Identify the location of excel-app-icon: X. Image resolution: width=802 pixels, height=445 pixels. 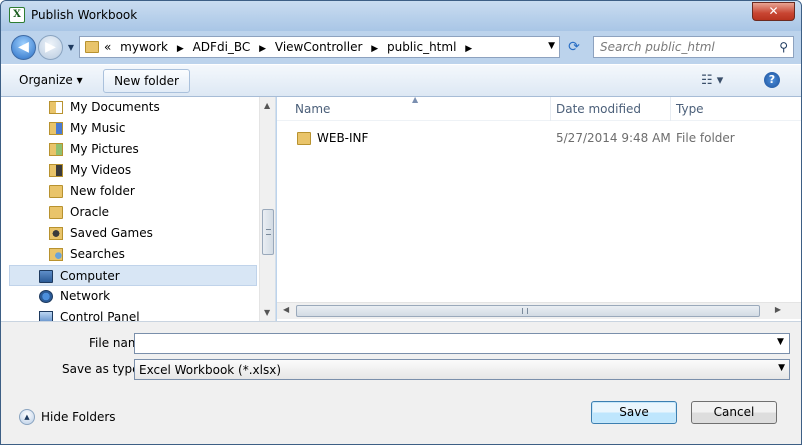
(17, 15).